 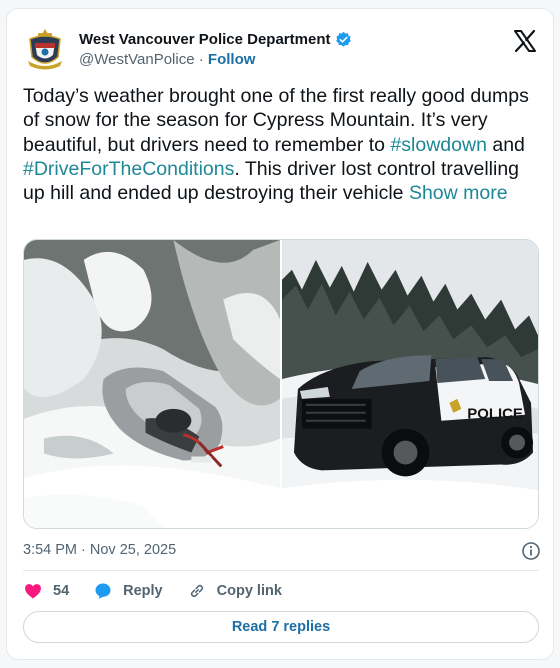 I want to click on follow-link: Follow, so click(x=232, y=59).